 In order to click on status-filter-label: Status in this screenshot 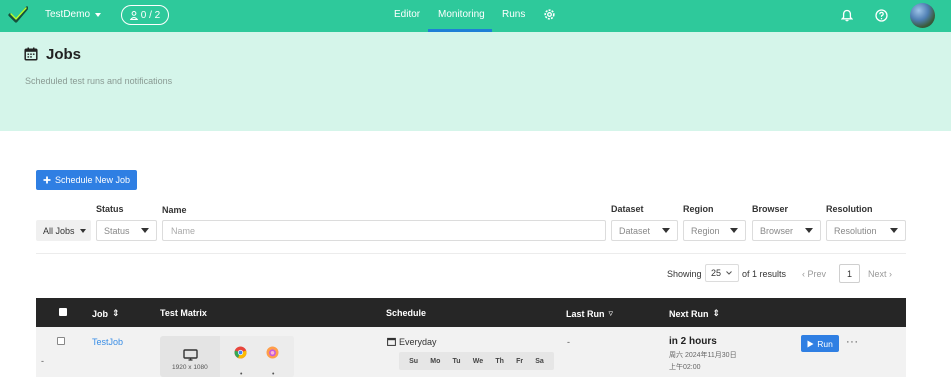, I will do `click(110, 209)`.